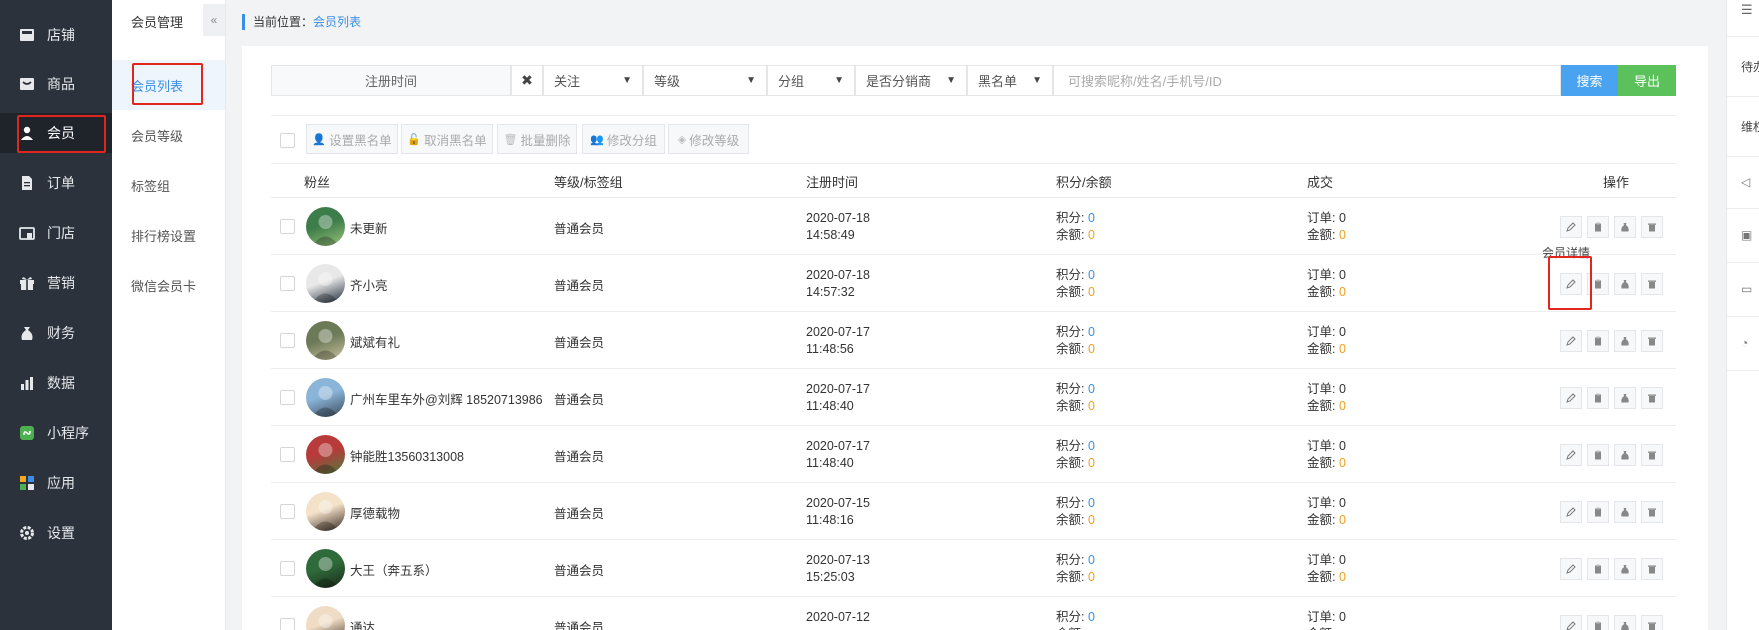 The image size is (1759, 630). I want to click on nav-item-label: 订单, so click(61, 183).